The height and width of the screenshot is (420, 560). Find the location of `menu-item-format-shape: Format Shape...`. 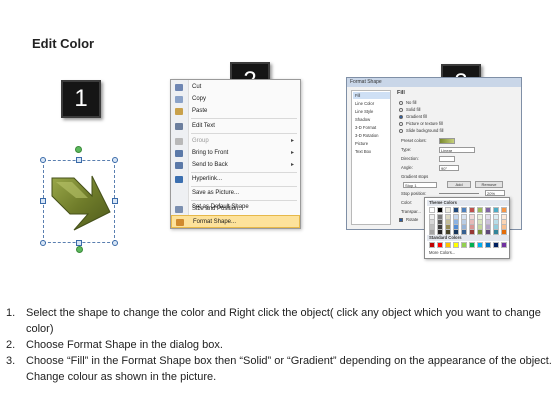

menu-item-format-shape: Format Shape... is located at coordinates (235, 221).